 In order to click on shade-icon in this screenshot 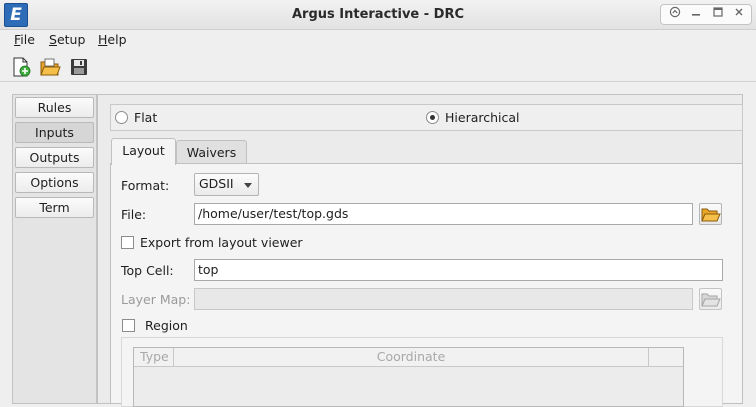, I will do `click(675, 15)`.